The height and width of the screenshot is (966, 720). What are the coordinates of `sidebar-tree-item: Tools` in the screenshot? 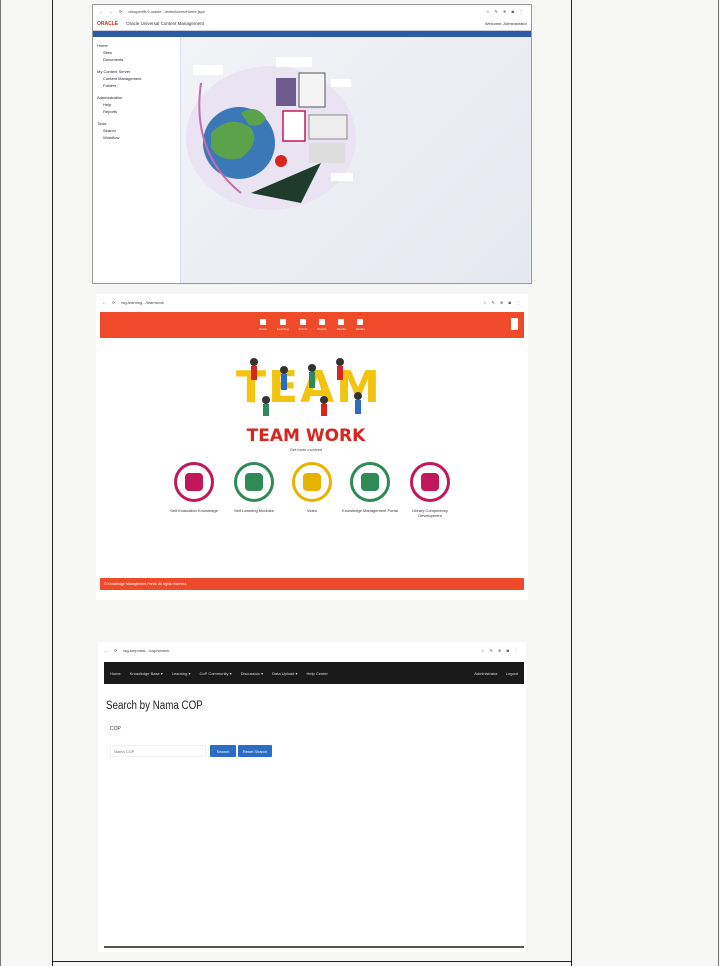 It's located at (136, 123).